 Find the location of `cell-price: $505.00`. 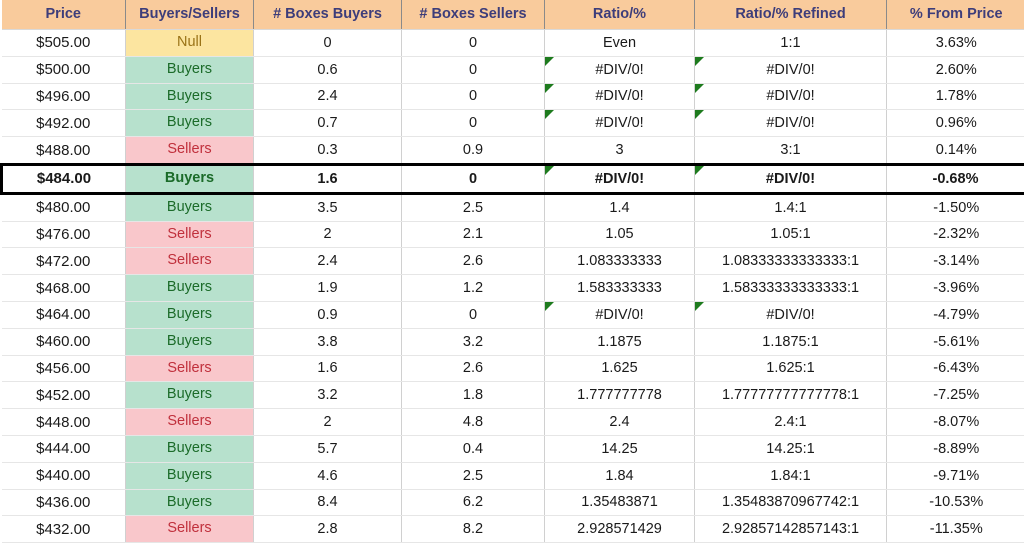

cell-price: $505.00 is located at coordinates (64, 43).